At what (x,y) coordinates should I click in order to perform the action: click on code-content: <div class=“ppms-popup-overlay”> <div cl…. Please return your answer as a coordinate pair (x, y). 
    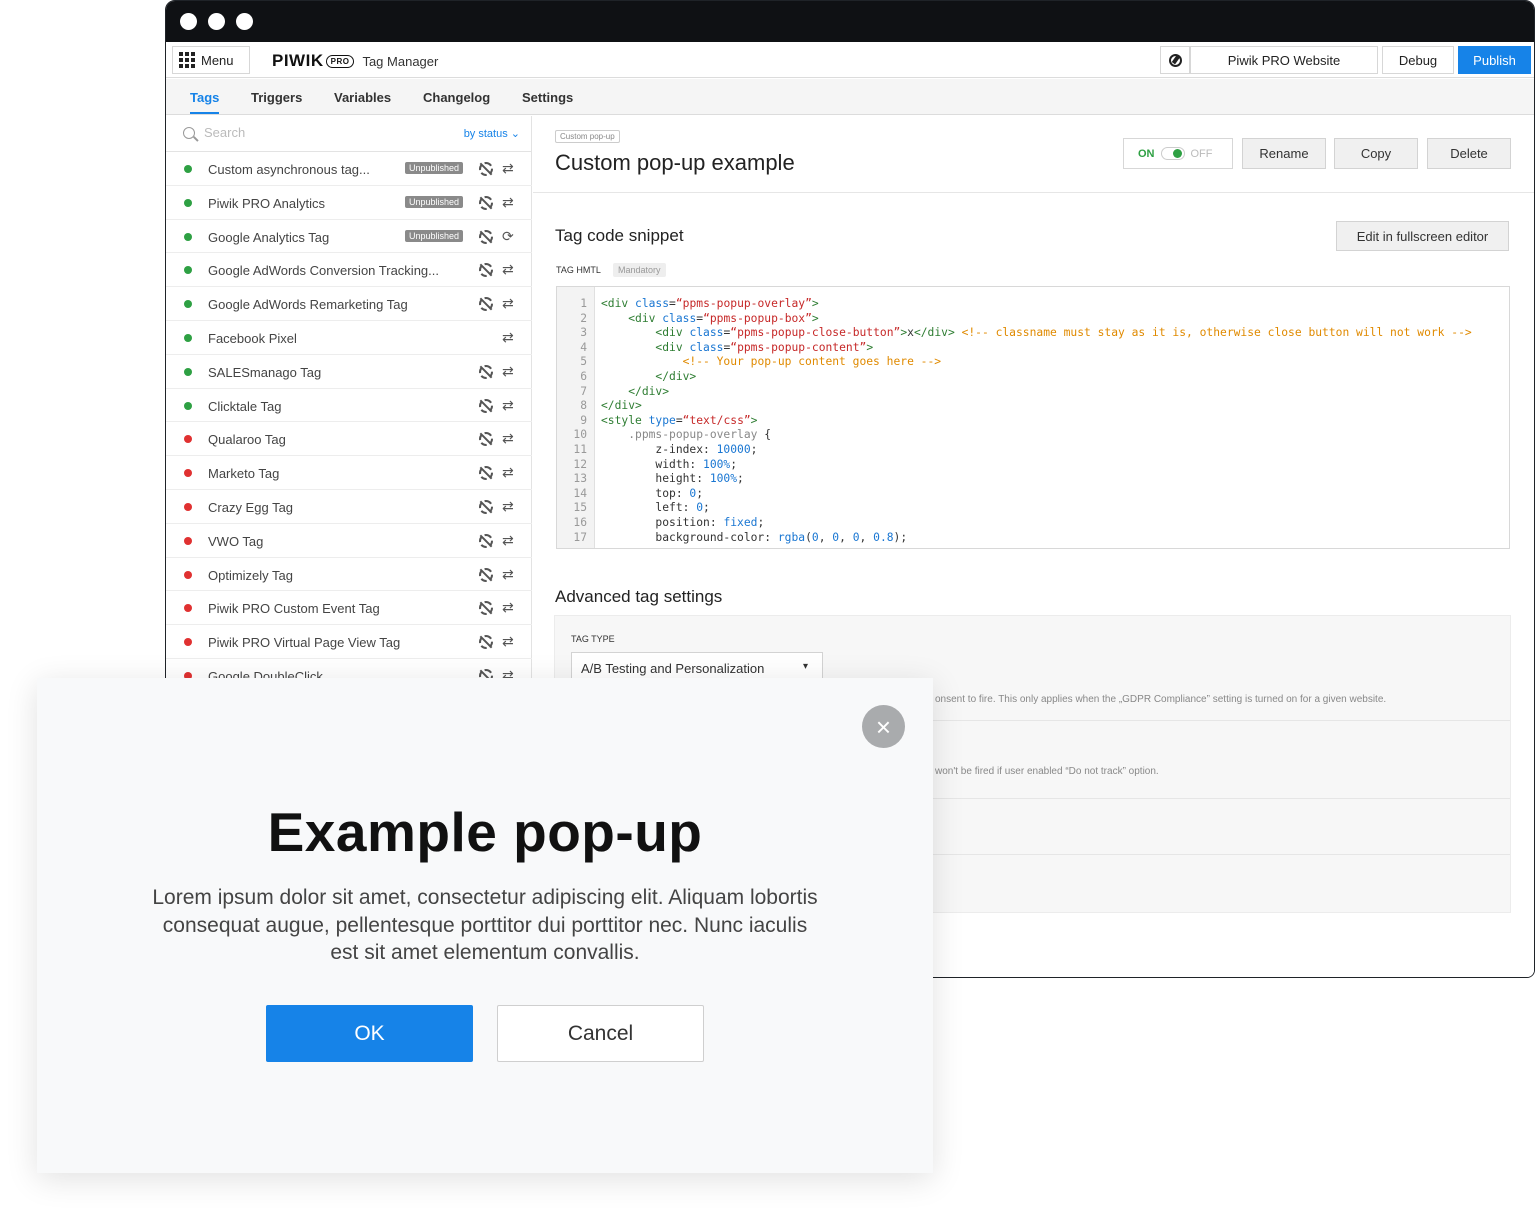
    Looking at the image, I should click on (1036, 421).